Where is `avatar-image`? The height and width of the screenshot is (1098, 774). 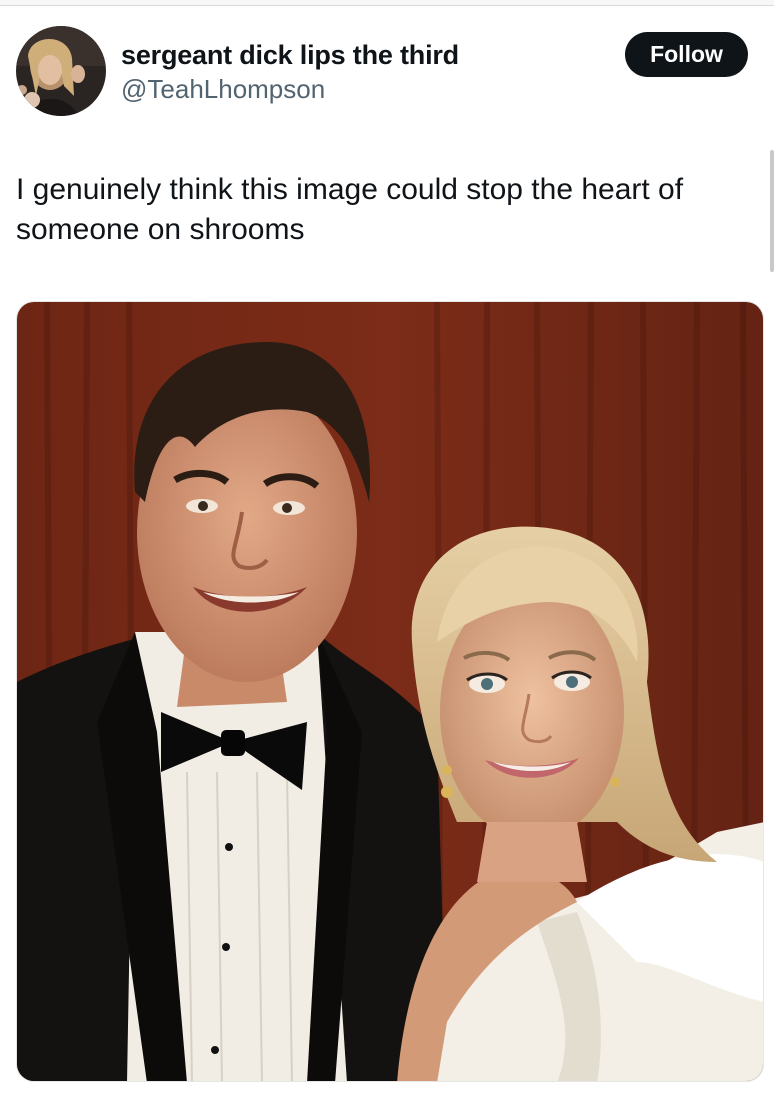 avatar-image is located at coordinates (61, 71).